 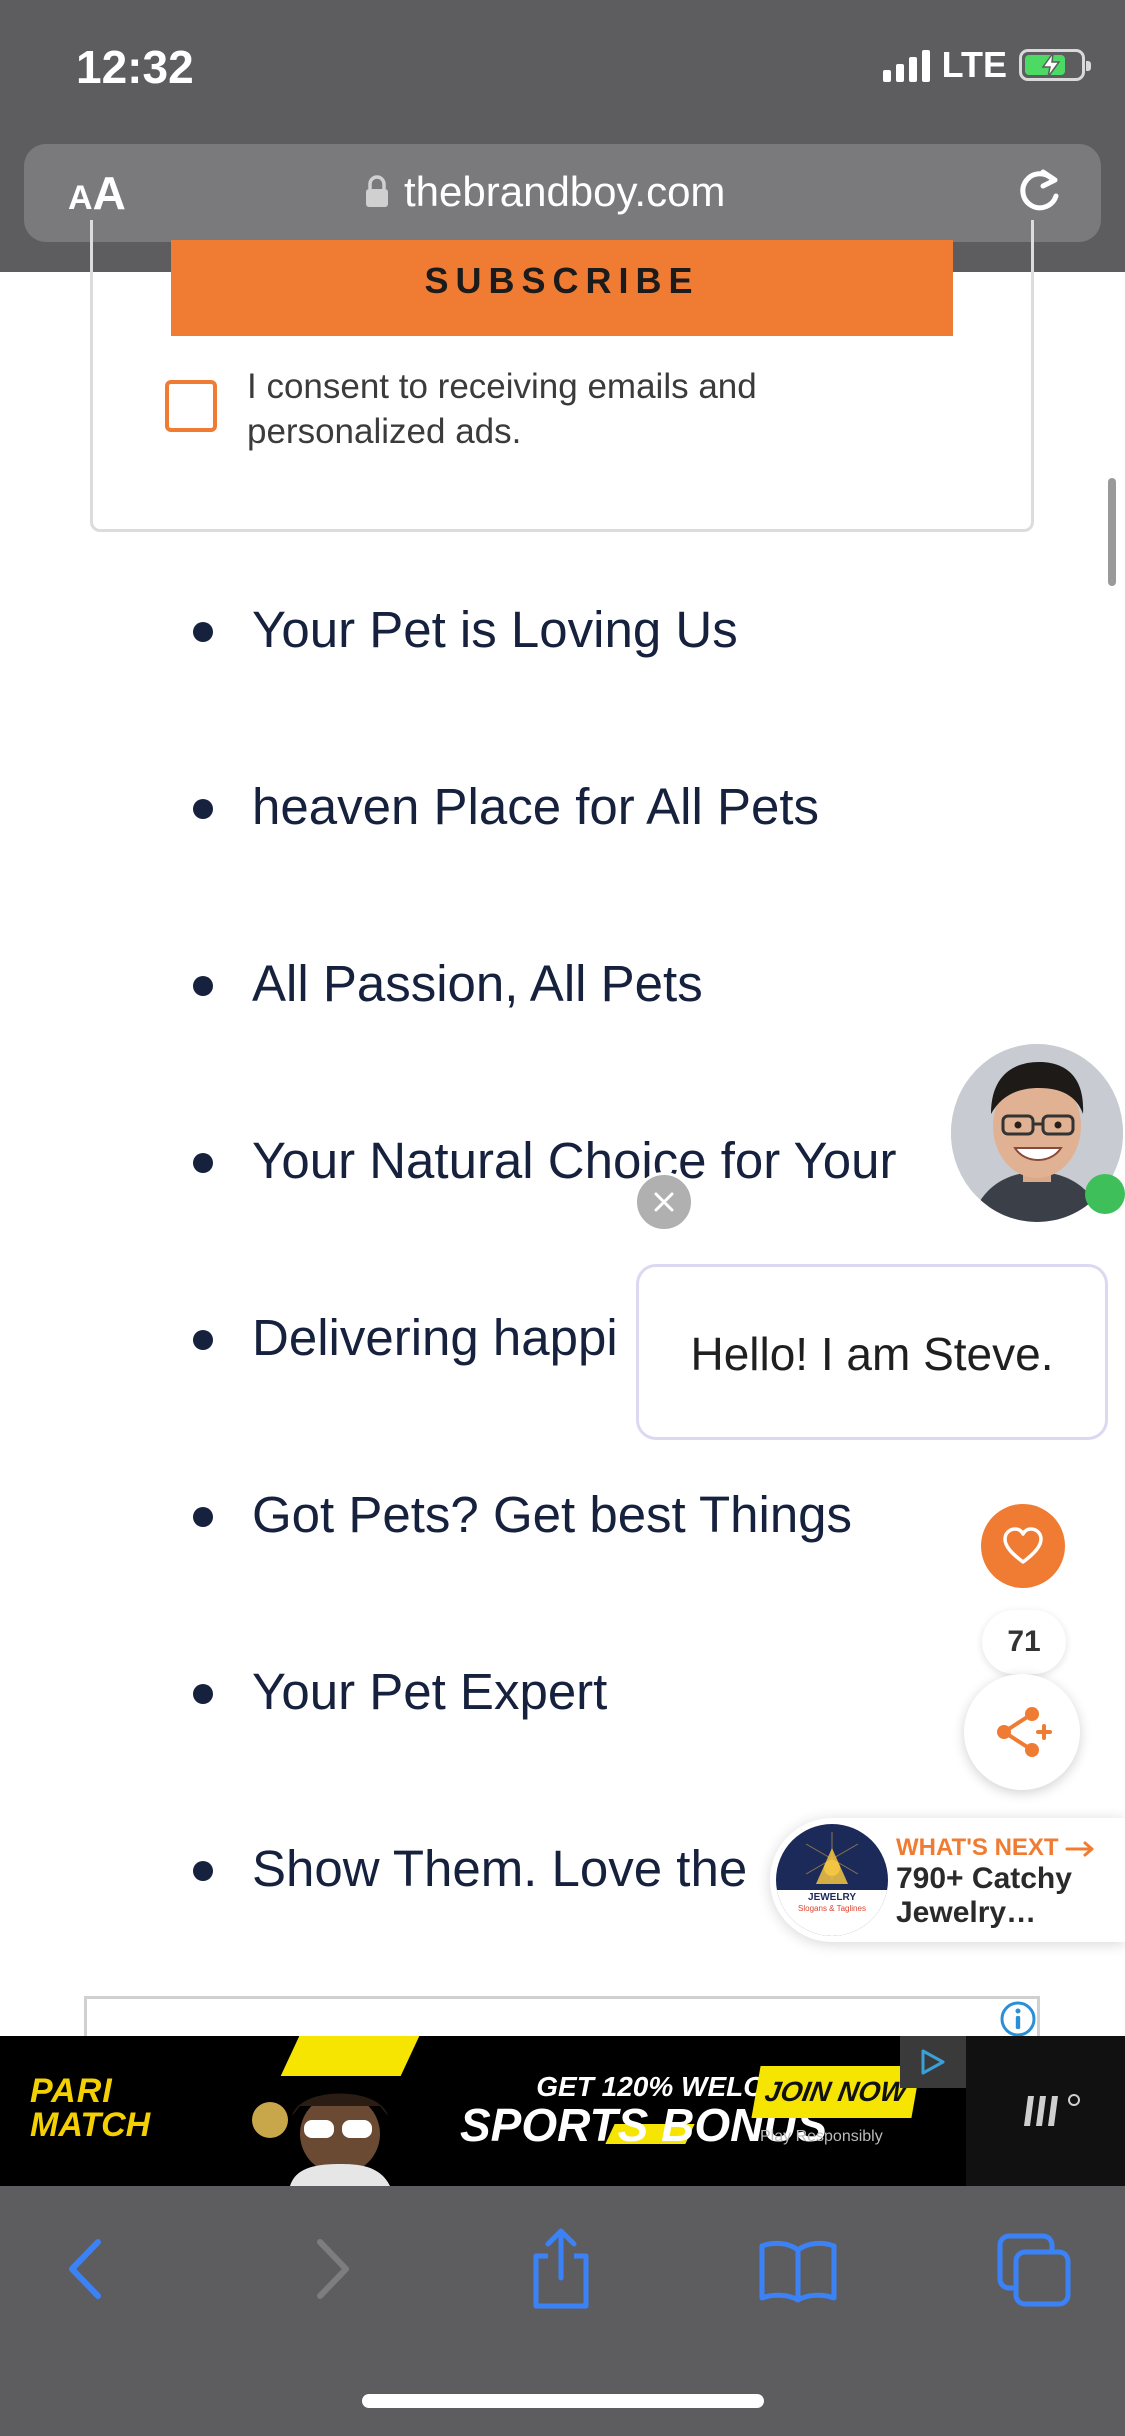 What do you see at coordinates (562, 630) in the screenshot?
I see `list-item: Your Pet is Loving Us` at bounding box center [562, 630].